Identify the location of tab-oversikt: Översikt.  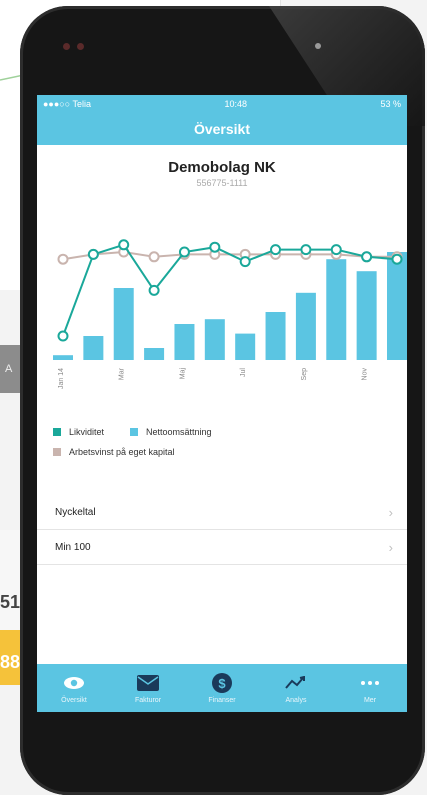
(74, 688).